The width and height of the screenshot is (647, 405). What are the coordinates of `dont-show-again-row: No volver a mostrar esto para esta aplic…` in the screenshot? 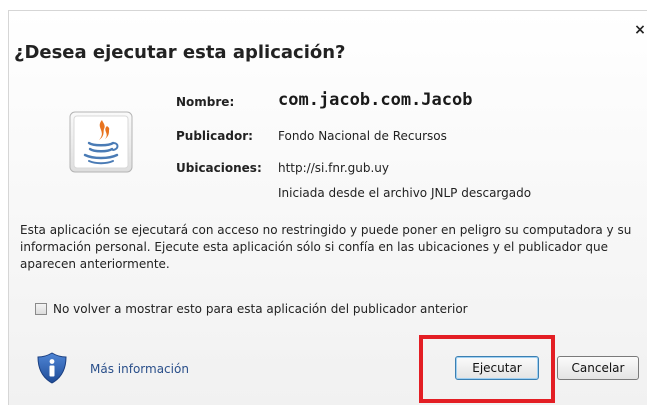 It's located at (251, 309).